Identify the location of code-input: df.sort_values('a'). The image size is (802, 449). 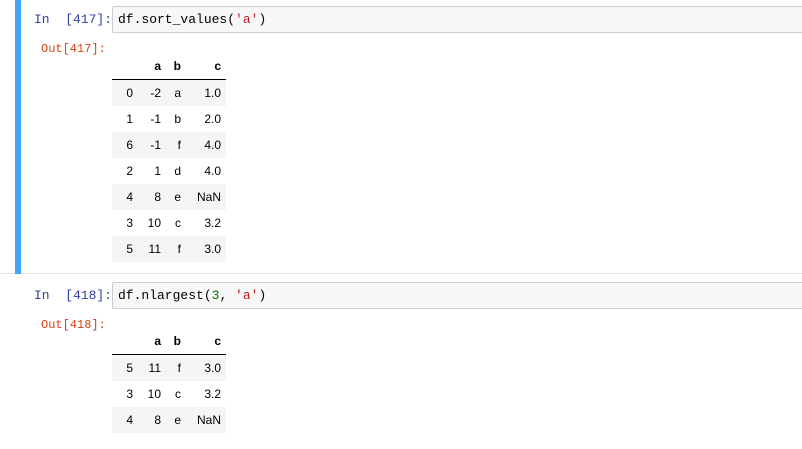
(457, 19).